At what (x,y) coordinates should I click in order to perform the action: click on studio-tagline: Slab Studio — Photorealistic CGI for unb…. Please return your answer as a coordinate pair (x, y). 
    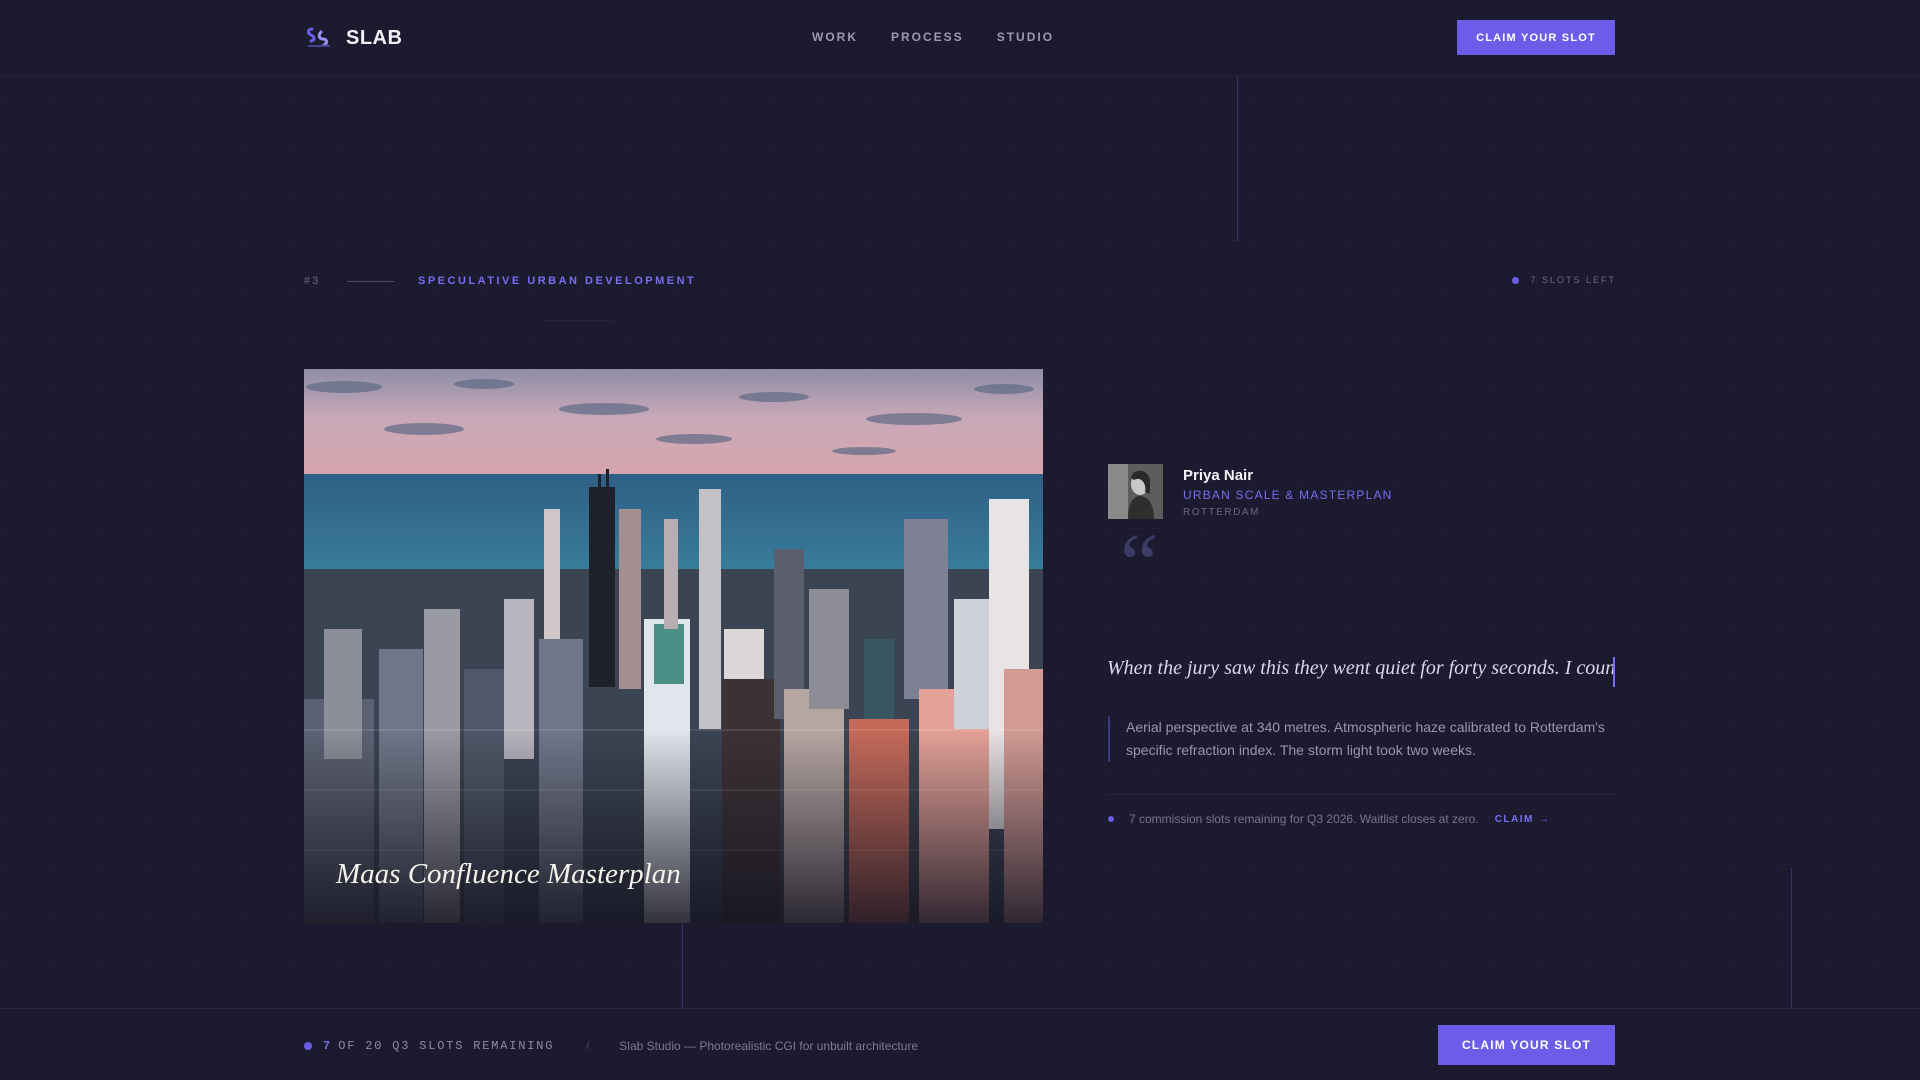
    Looking at the image, I should click on (769, 1046).